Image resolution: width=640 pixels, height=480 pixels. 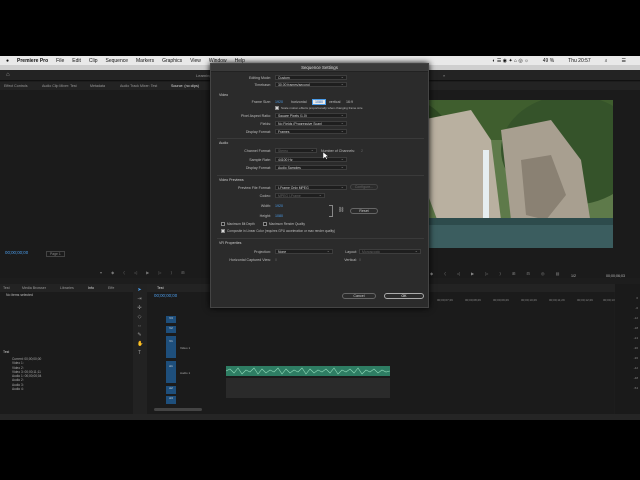 What do you see at coordinates (311, 115) in the screenshot?
I see `pixel-aspect-select: Square Pixels (1.0)` at bounding box center [311, 115].